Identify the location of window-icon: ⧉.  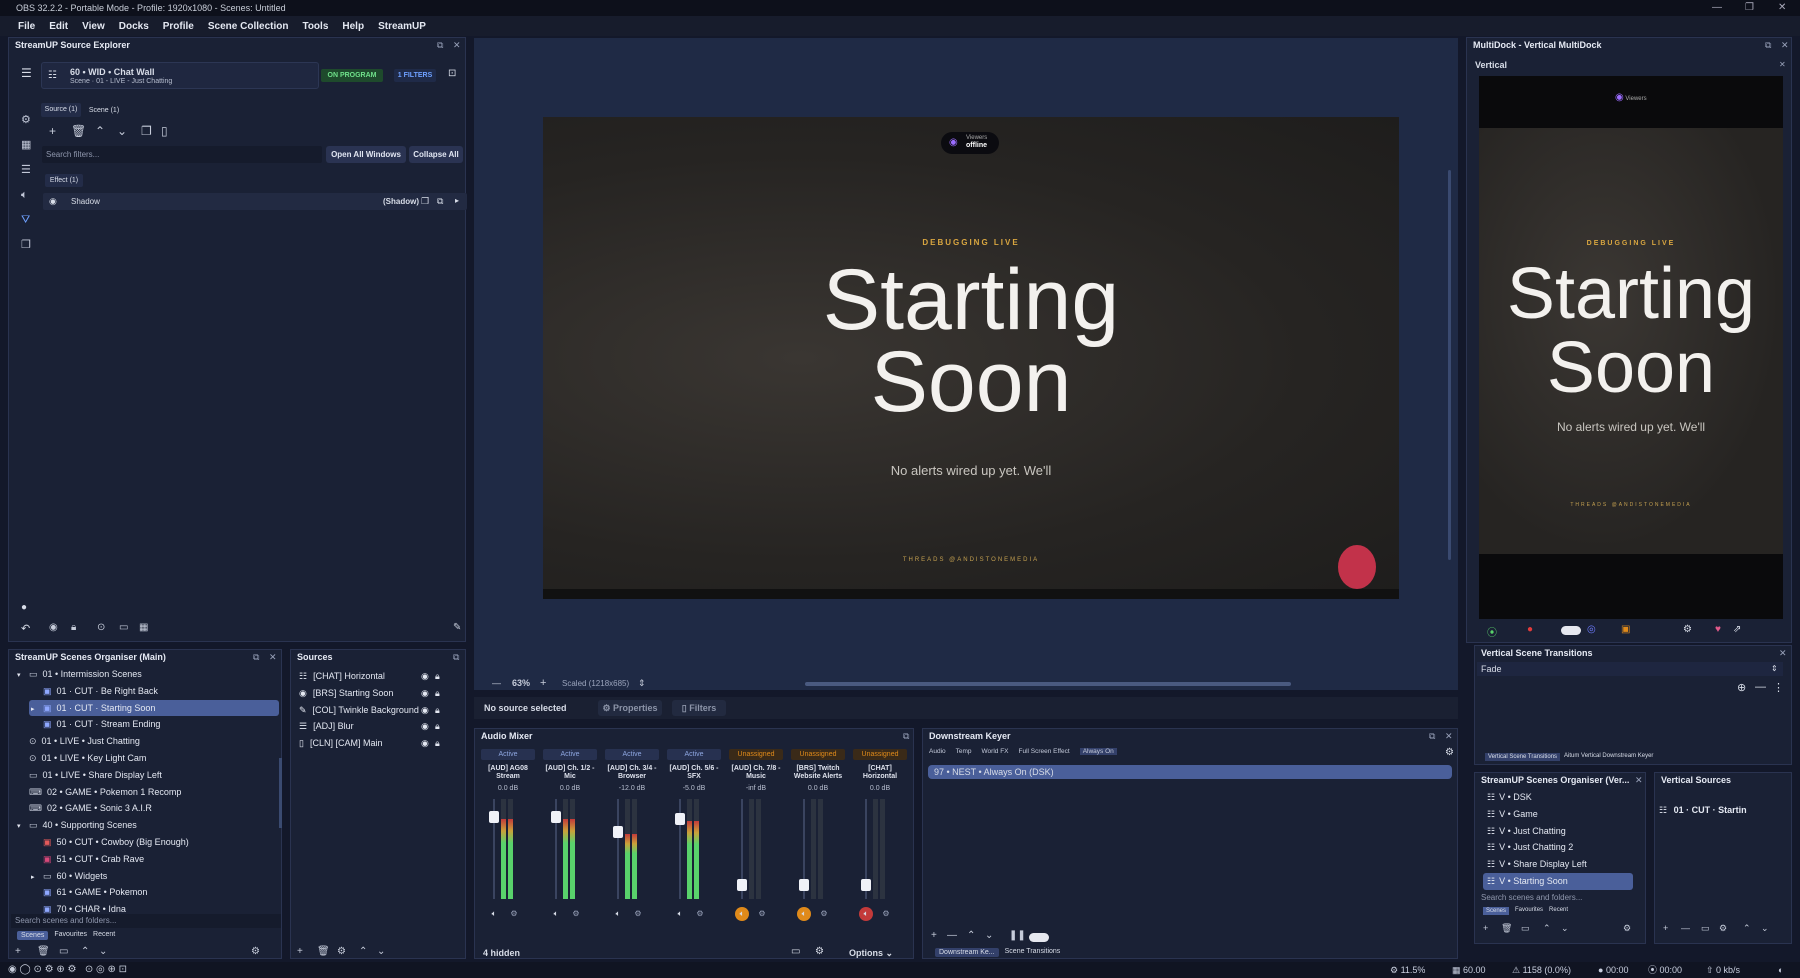
(440, 201).